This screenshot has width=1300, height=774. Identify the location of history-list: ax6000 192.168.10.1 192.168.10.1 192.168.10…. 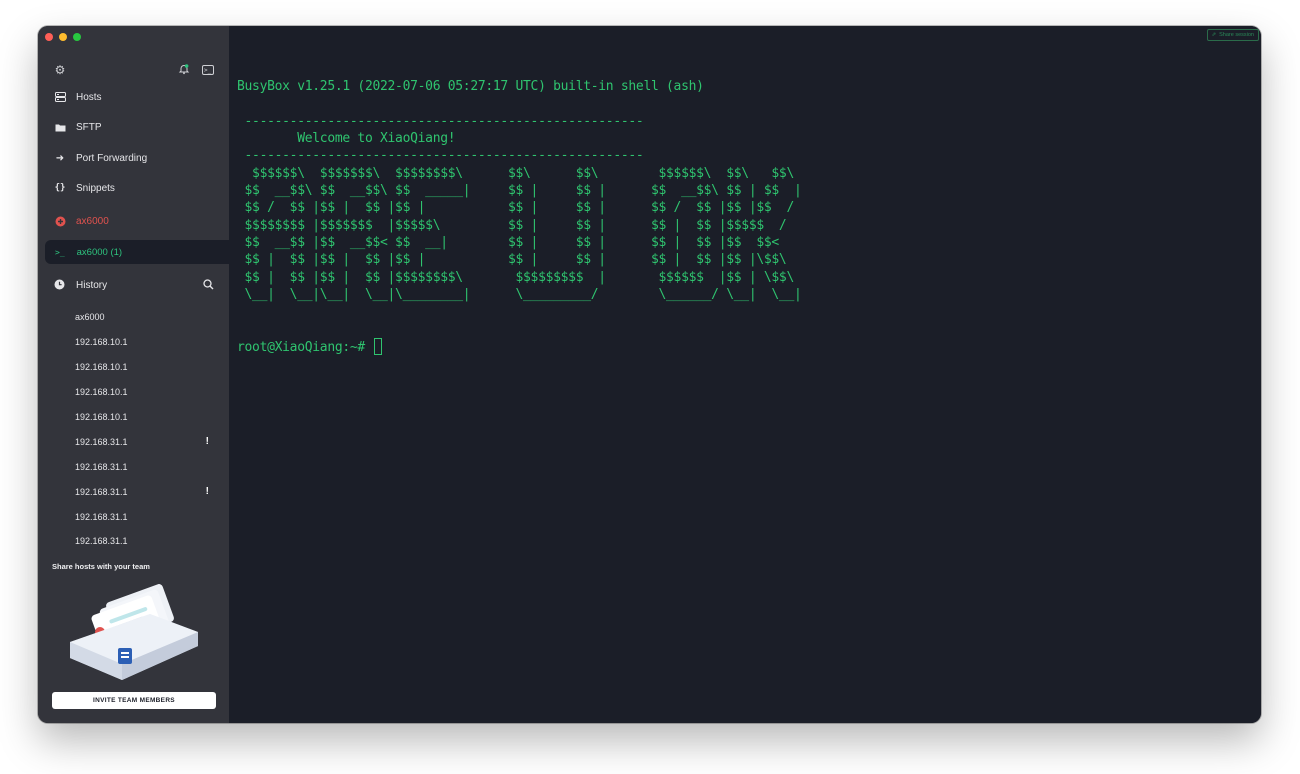
(133, 429).